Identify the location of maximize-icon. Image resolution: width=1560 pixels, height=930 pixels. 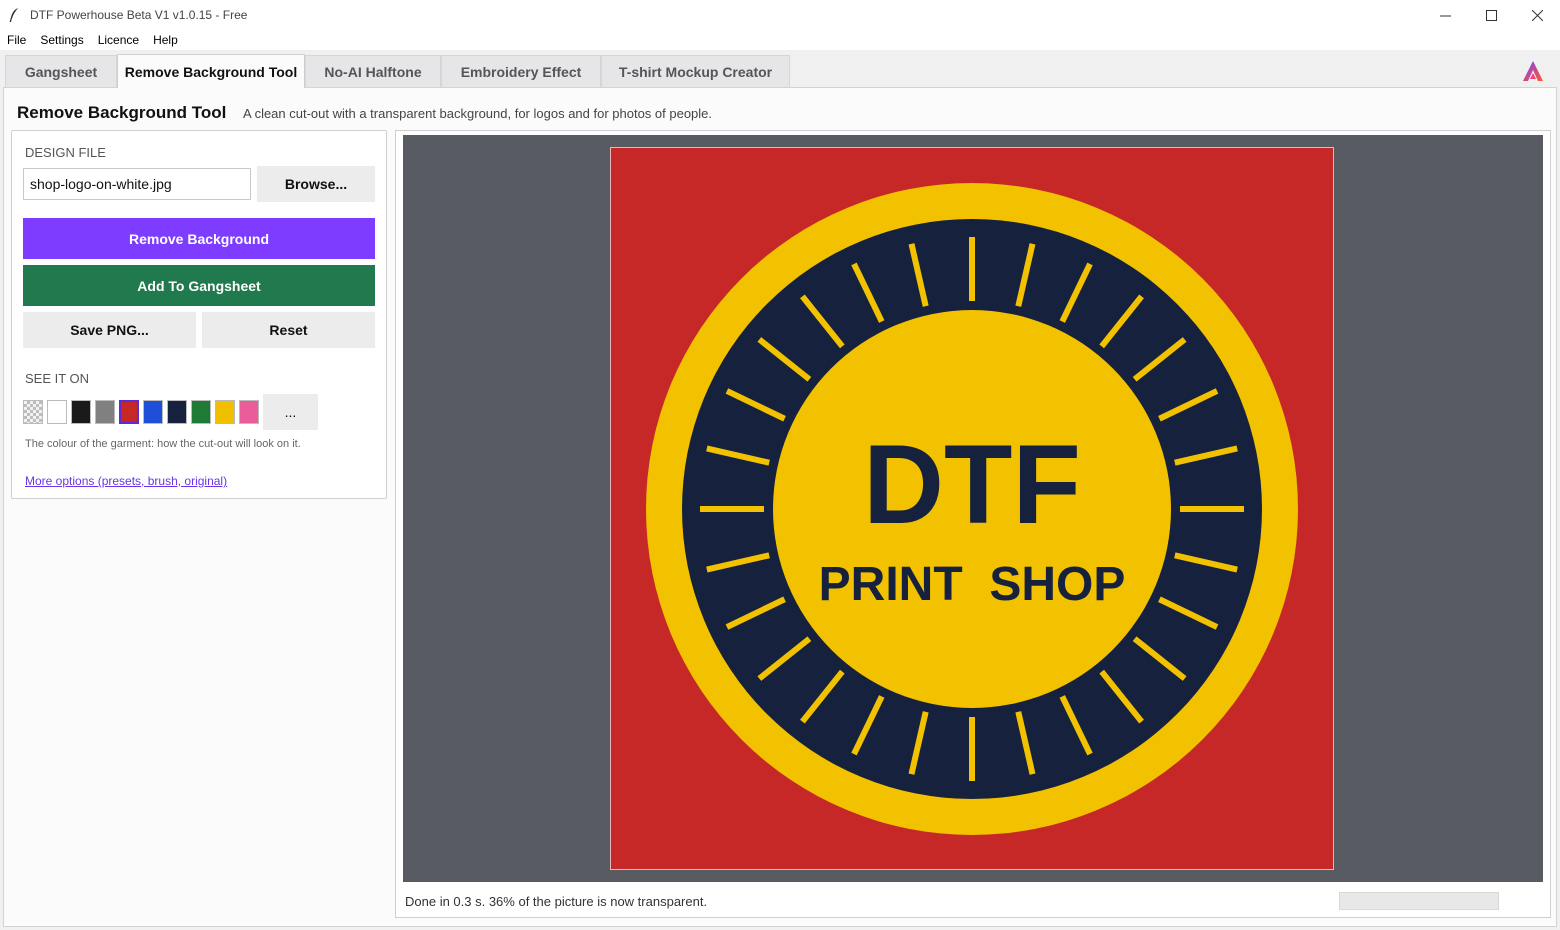
(1491, 15).